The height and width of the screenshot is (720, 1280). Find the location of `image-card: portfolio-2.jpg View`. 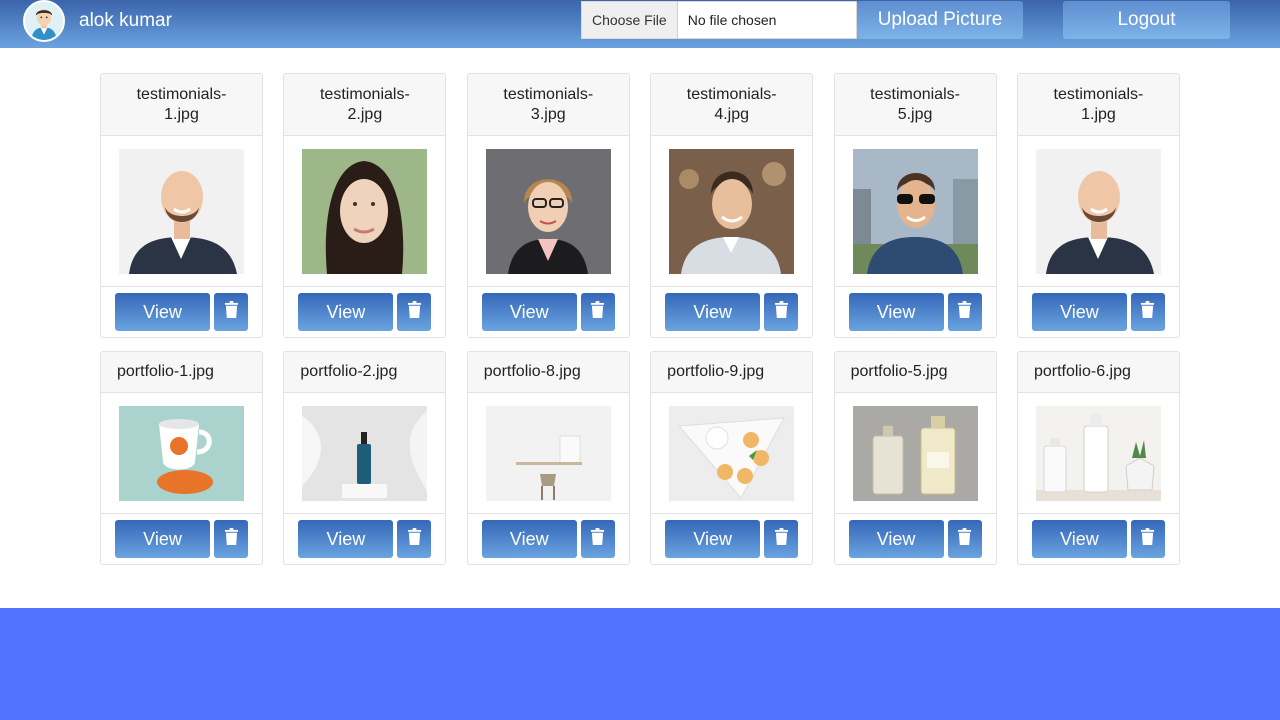

image-card: portfolio-2.jpg View is located at coordinates (365, 458).